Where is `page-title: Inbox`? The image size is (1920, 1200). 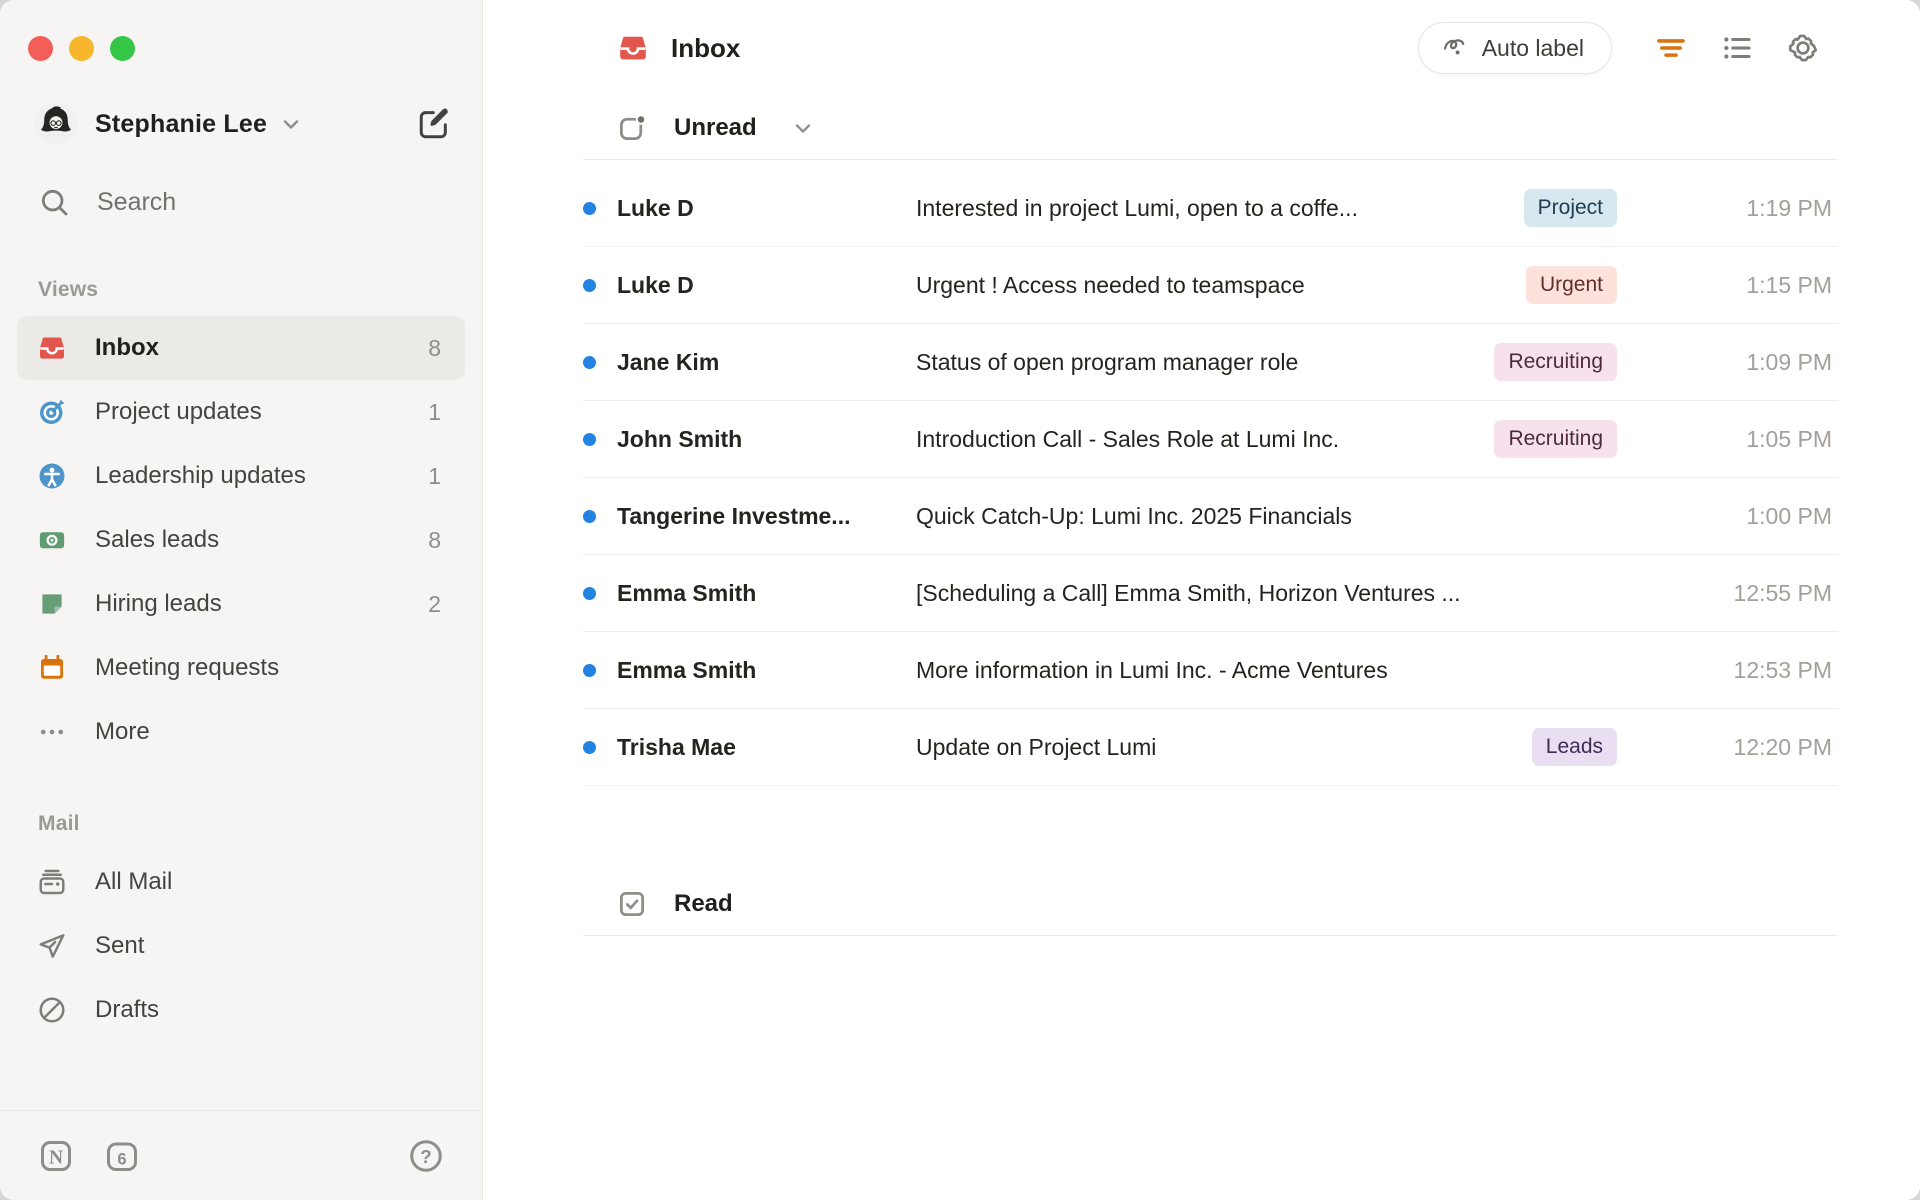 page-title: Inbox is located at coordinates (706, 47).